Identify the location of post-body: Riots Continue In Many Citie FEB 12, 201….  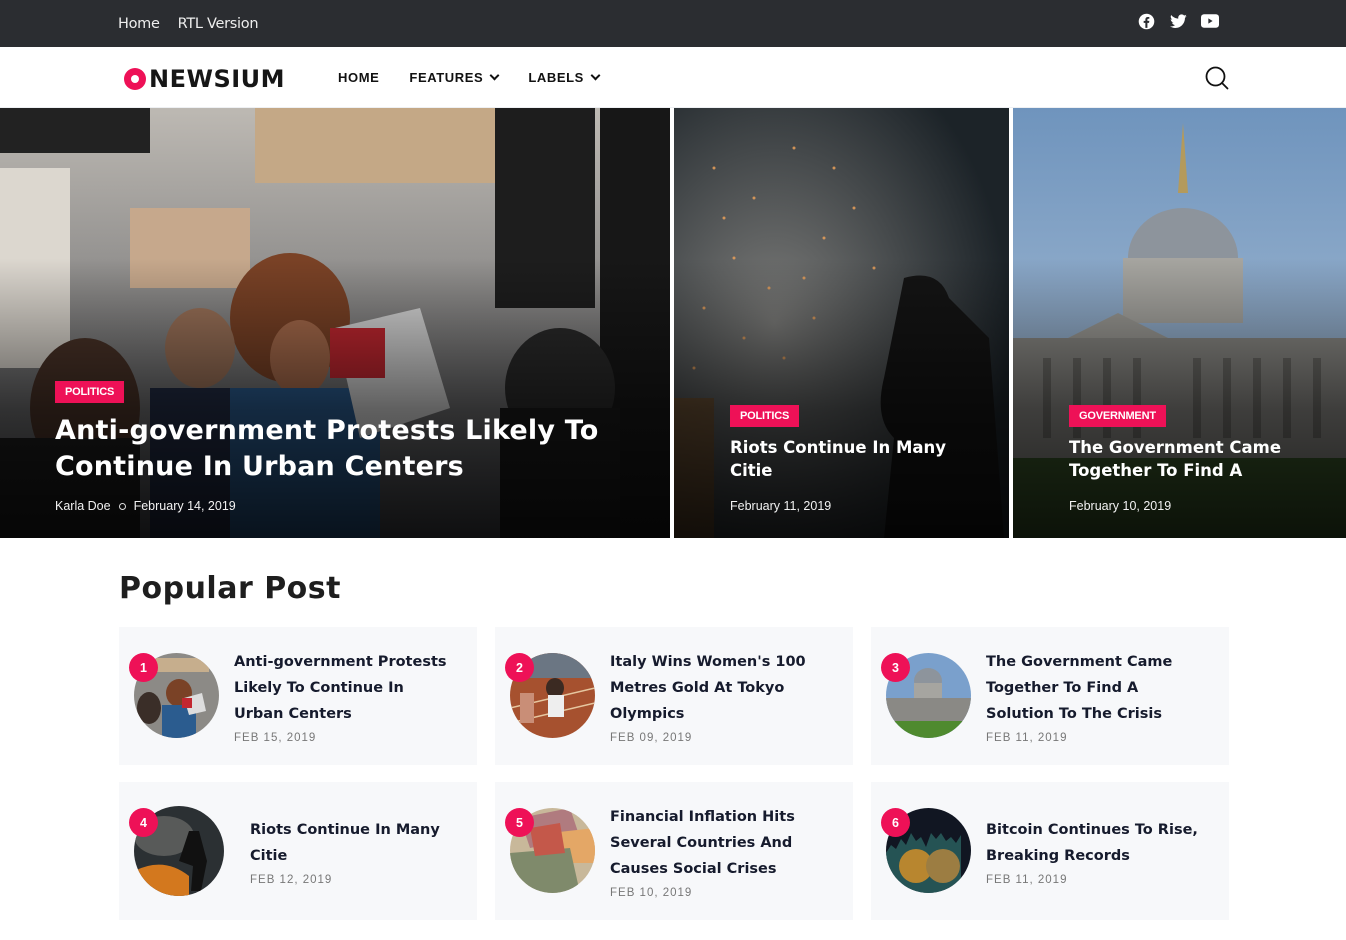
(353, 851).